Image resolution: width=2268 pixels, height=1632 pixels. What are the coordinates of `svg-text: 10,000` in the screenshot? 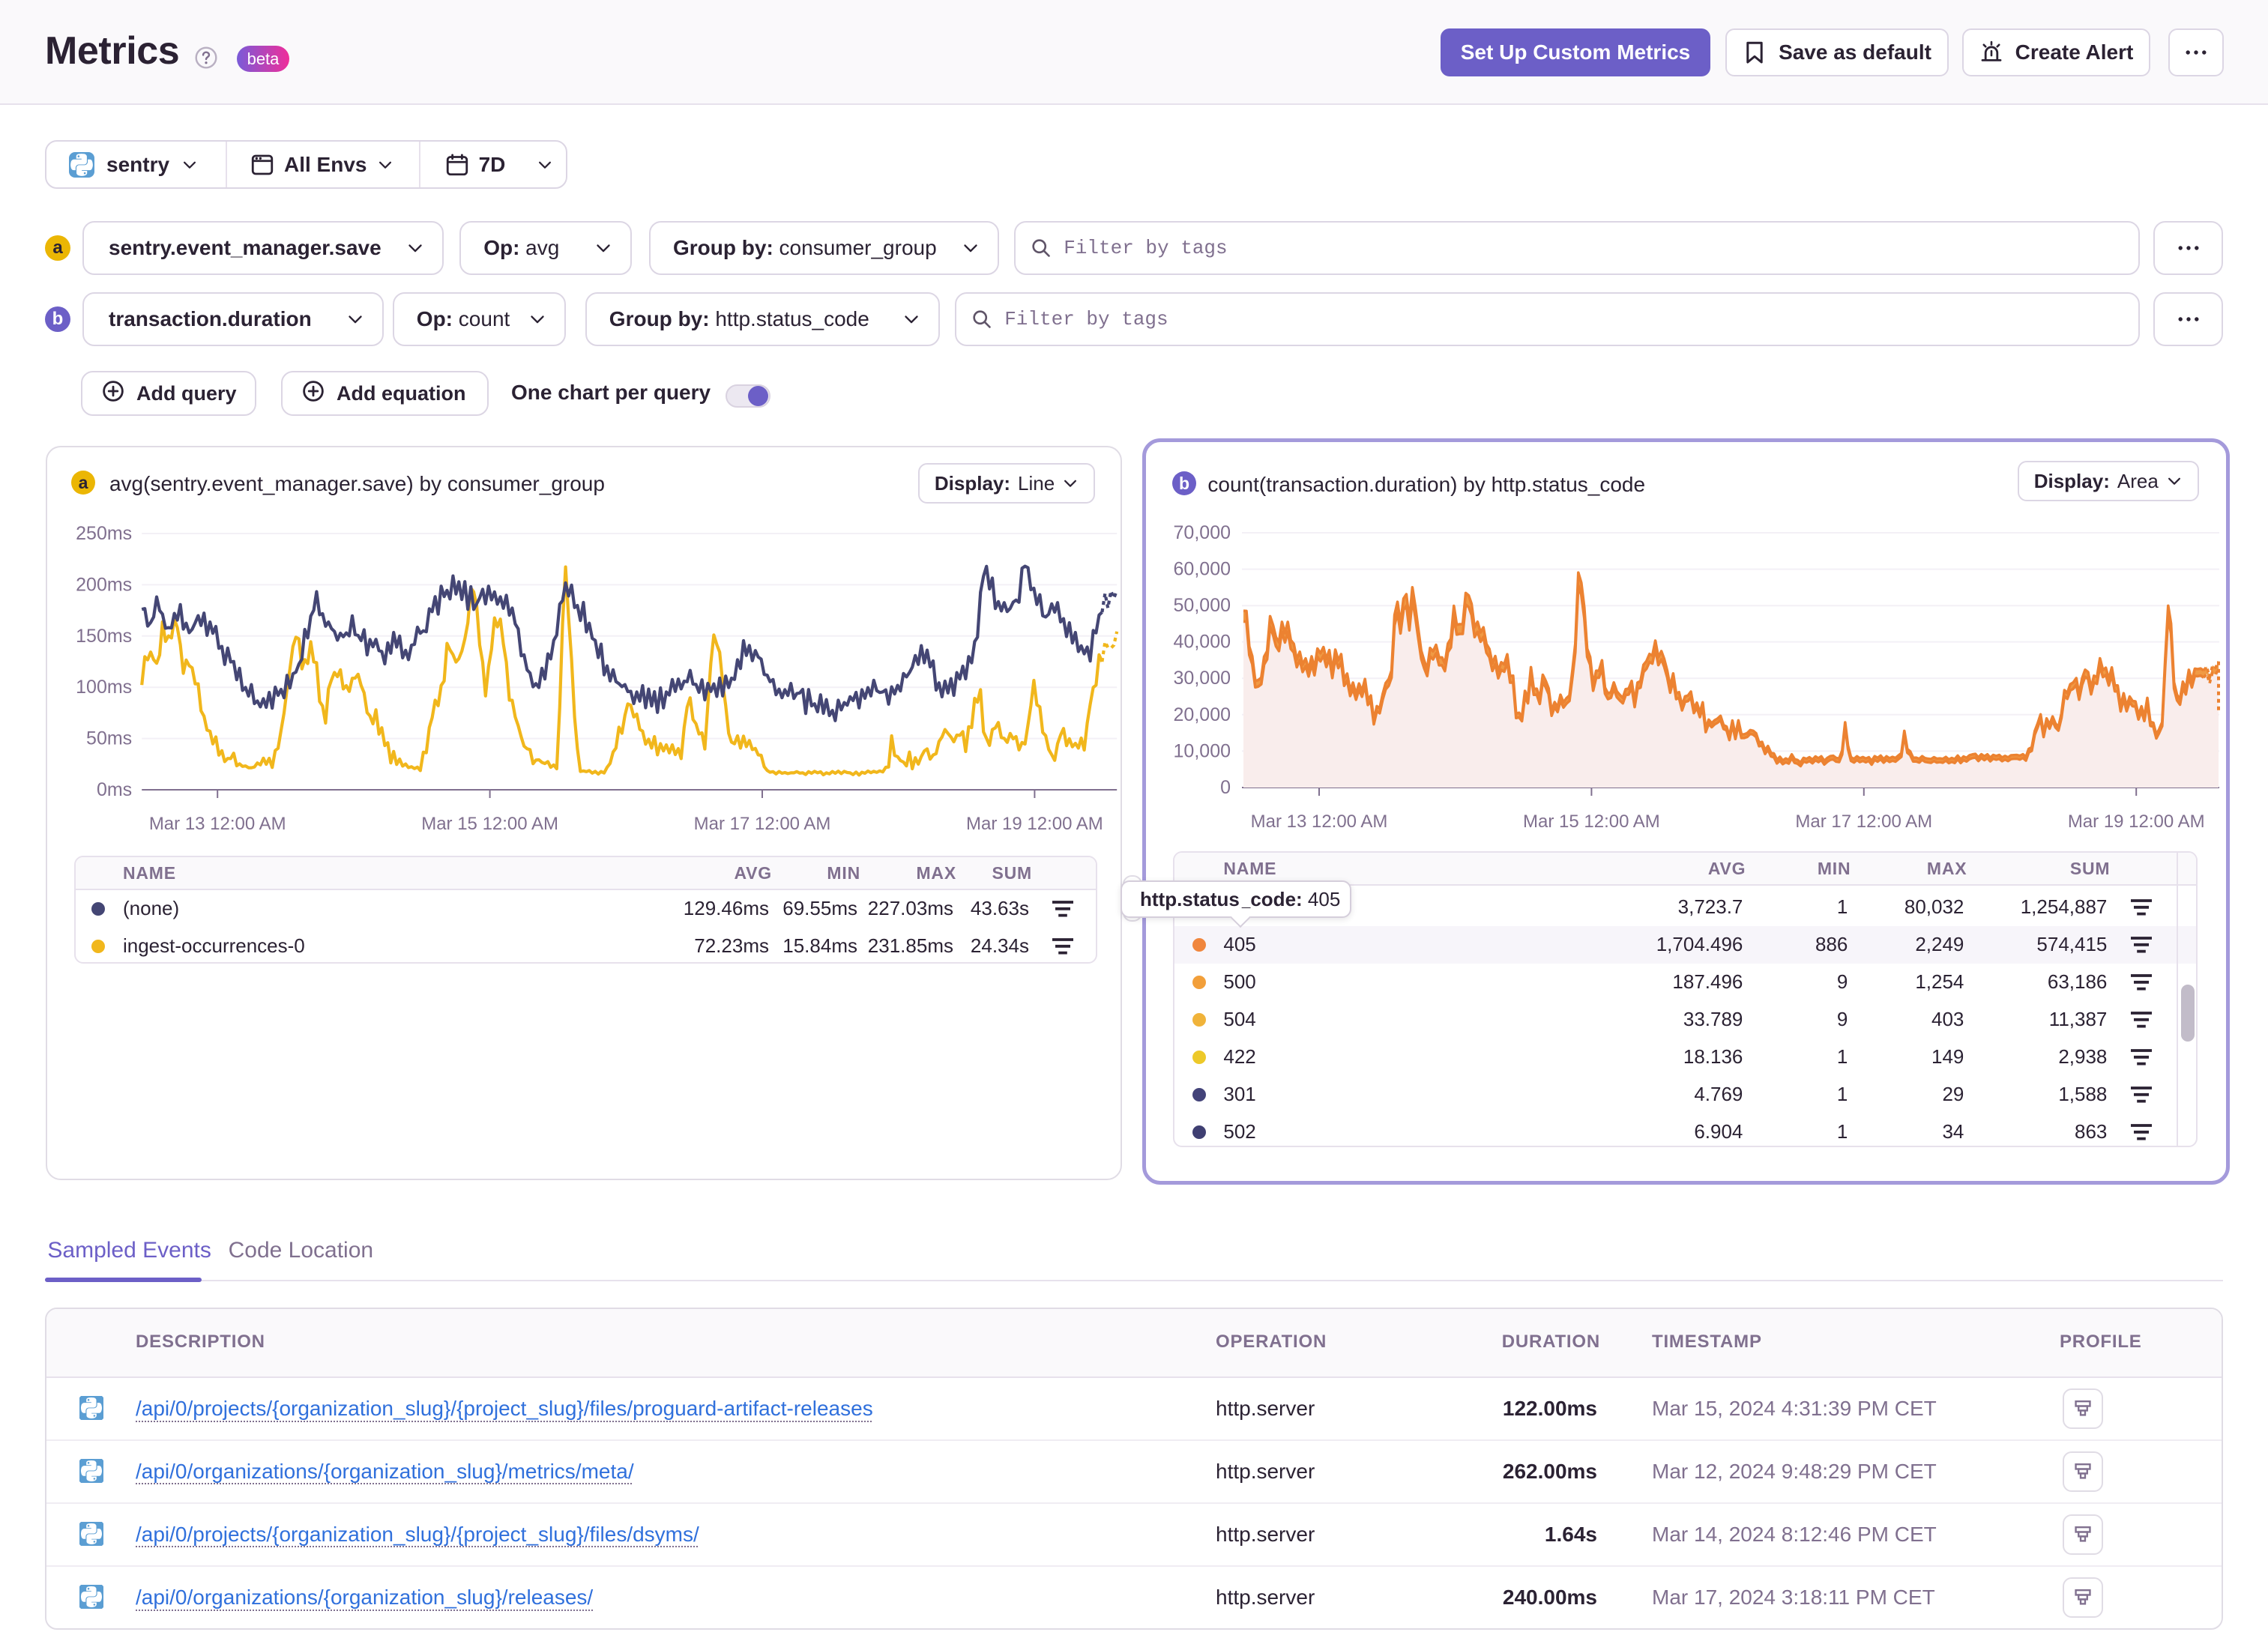 It's located at (1202, 751).